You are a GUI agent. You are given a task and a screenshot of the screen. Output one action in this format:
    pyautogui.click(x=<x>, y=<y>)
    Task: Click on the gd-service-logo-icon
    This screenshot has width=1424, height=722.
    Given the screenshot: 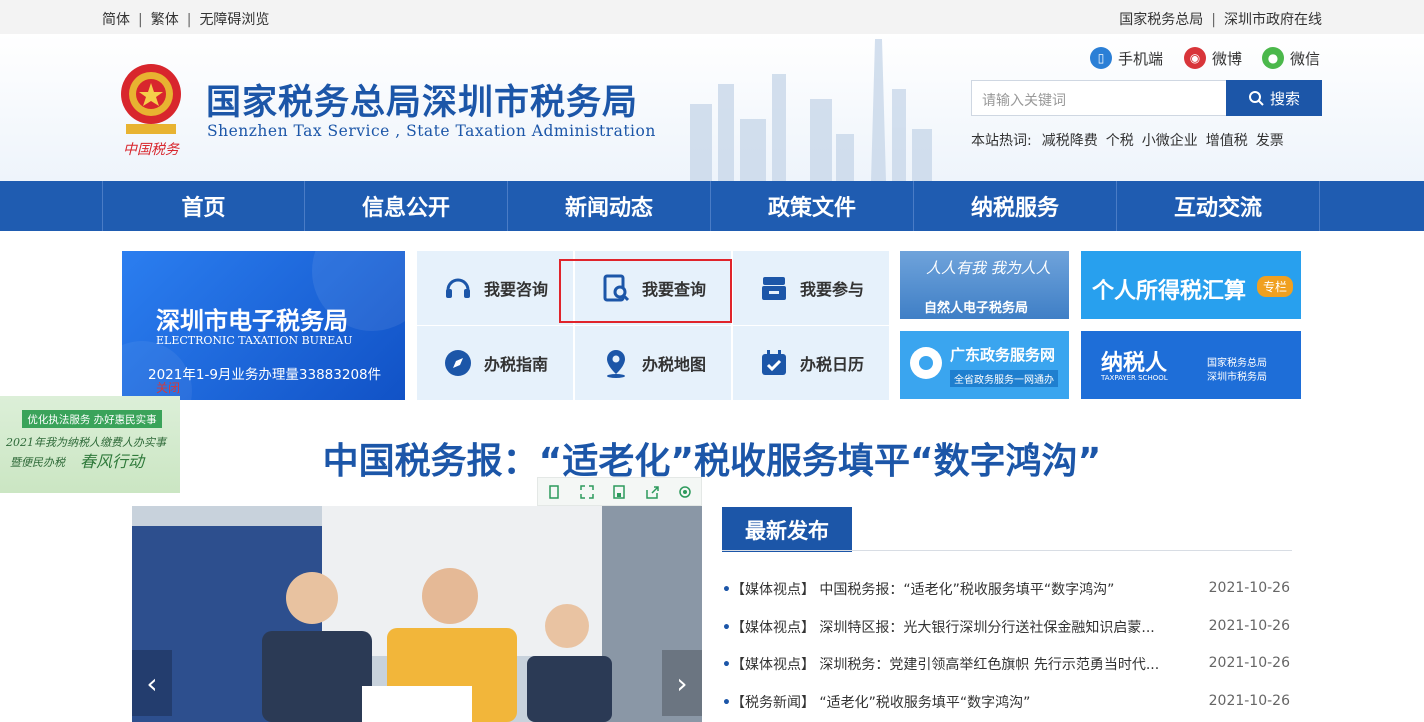 What is the action you would take?
    pyautogui.click(x=926, y=363)
    